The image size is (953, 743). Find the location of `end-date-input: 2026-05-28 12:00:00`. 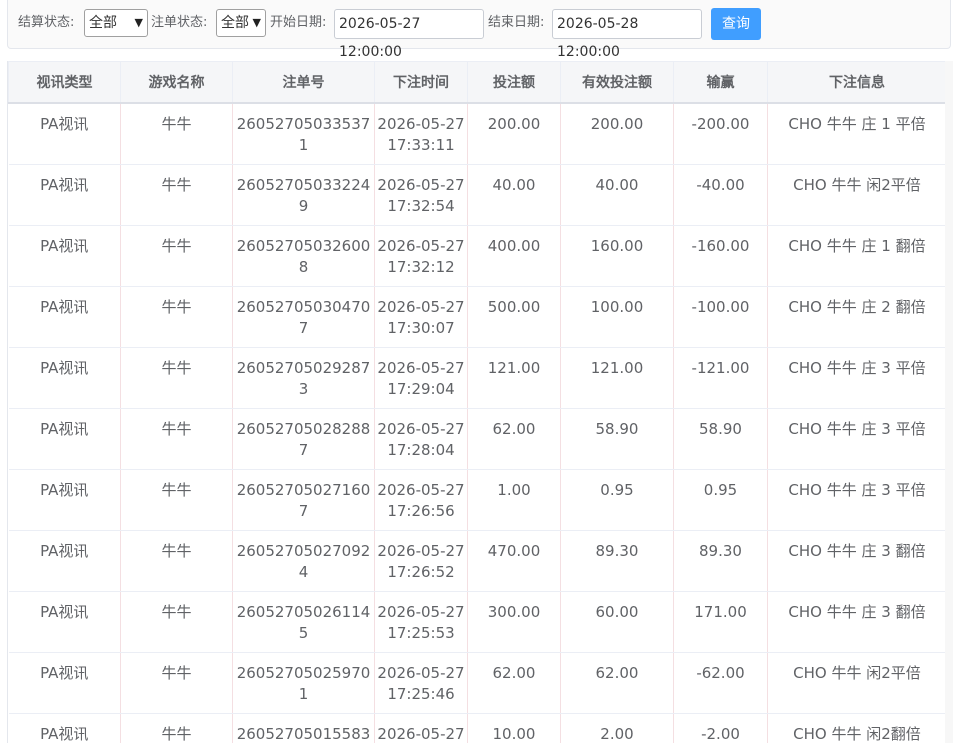

end-date-input: 2026-05-28 12:00:00 is located at coordinates (627, 34).